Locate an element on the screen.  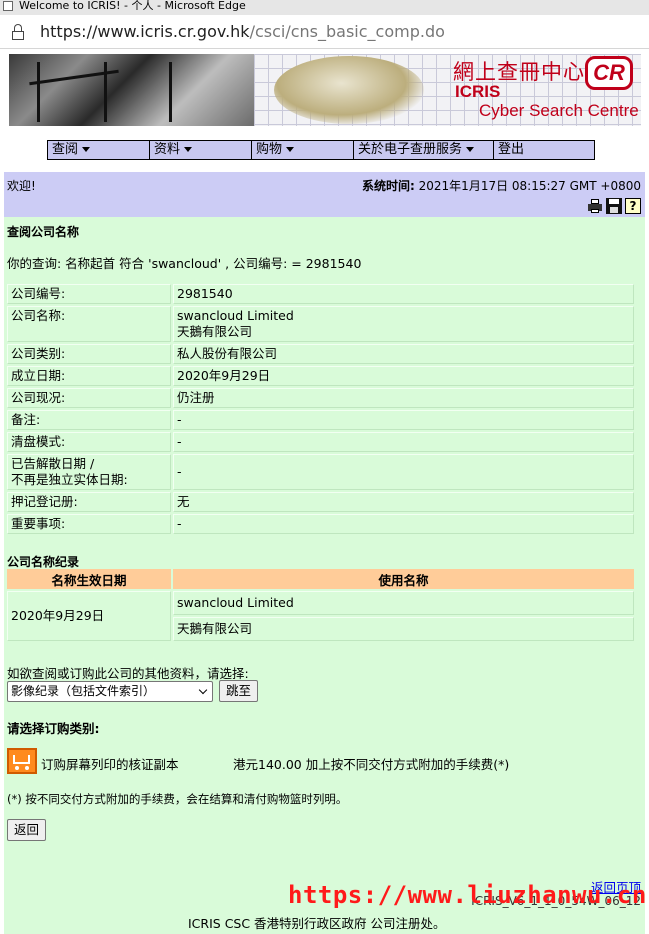
row-label: 已告解散日期 / 不再是独立实体日期: is located at coordinates (89, 472).